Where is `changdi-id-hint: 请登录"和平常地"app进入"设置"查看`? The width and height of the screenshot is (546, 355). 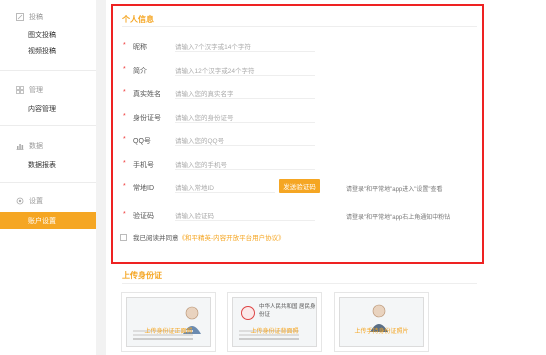 changdi-id-hint: 请登录"和平常地"app进入"设置"查看 is located at coordinates (394, 190).